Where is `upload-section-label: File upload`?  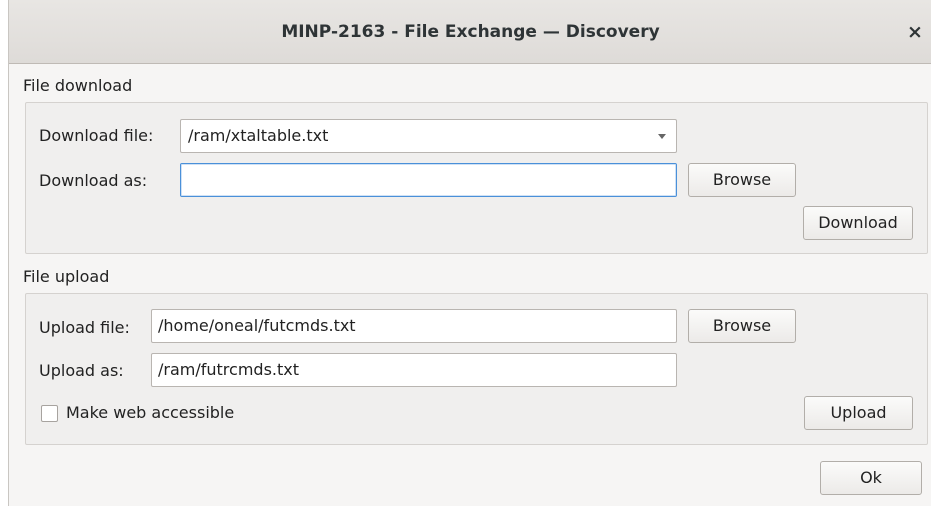
upload-section-label: File upload is located at coordinates (66, 276).